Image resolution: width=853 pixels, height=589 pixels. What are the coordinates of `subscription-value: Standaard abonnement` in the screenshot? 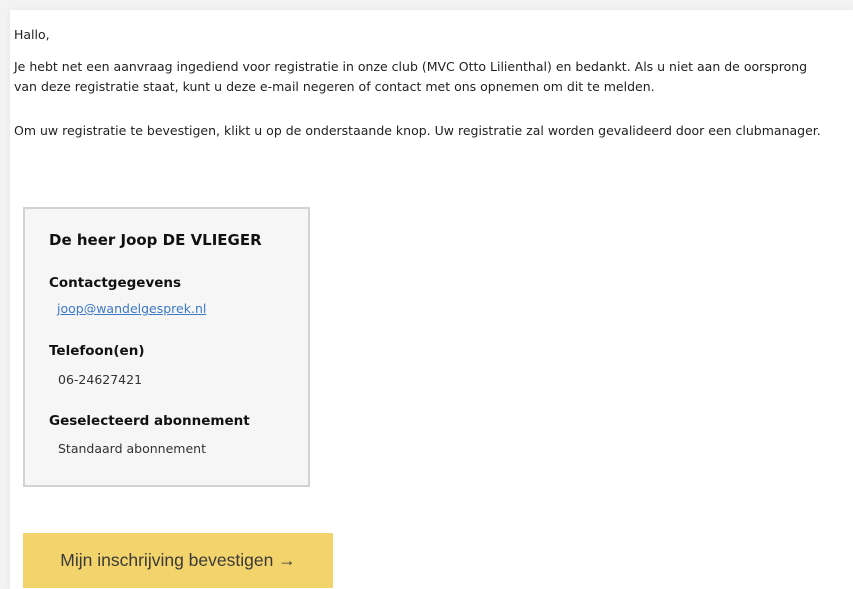 It's located at (132, 448).